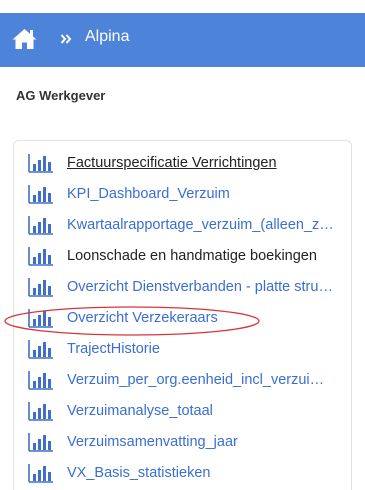 The width and height of the screenshot is (365, 490). Describe the element at coordinates (172, 163) in the screenshot. I see `report-item-label: Factuurspecificatie Verrichtingen` at that location.